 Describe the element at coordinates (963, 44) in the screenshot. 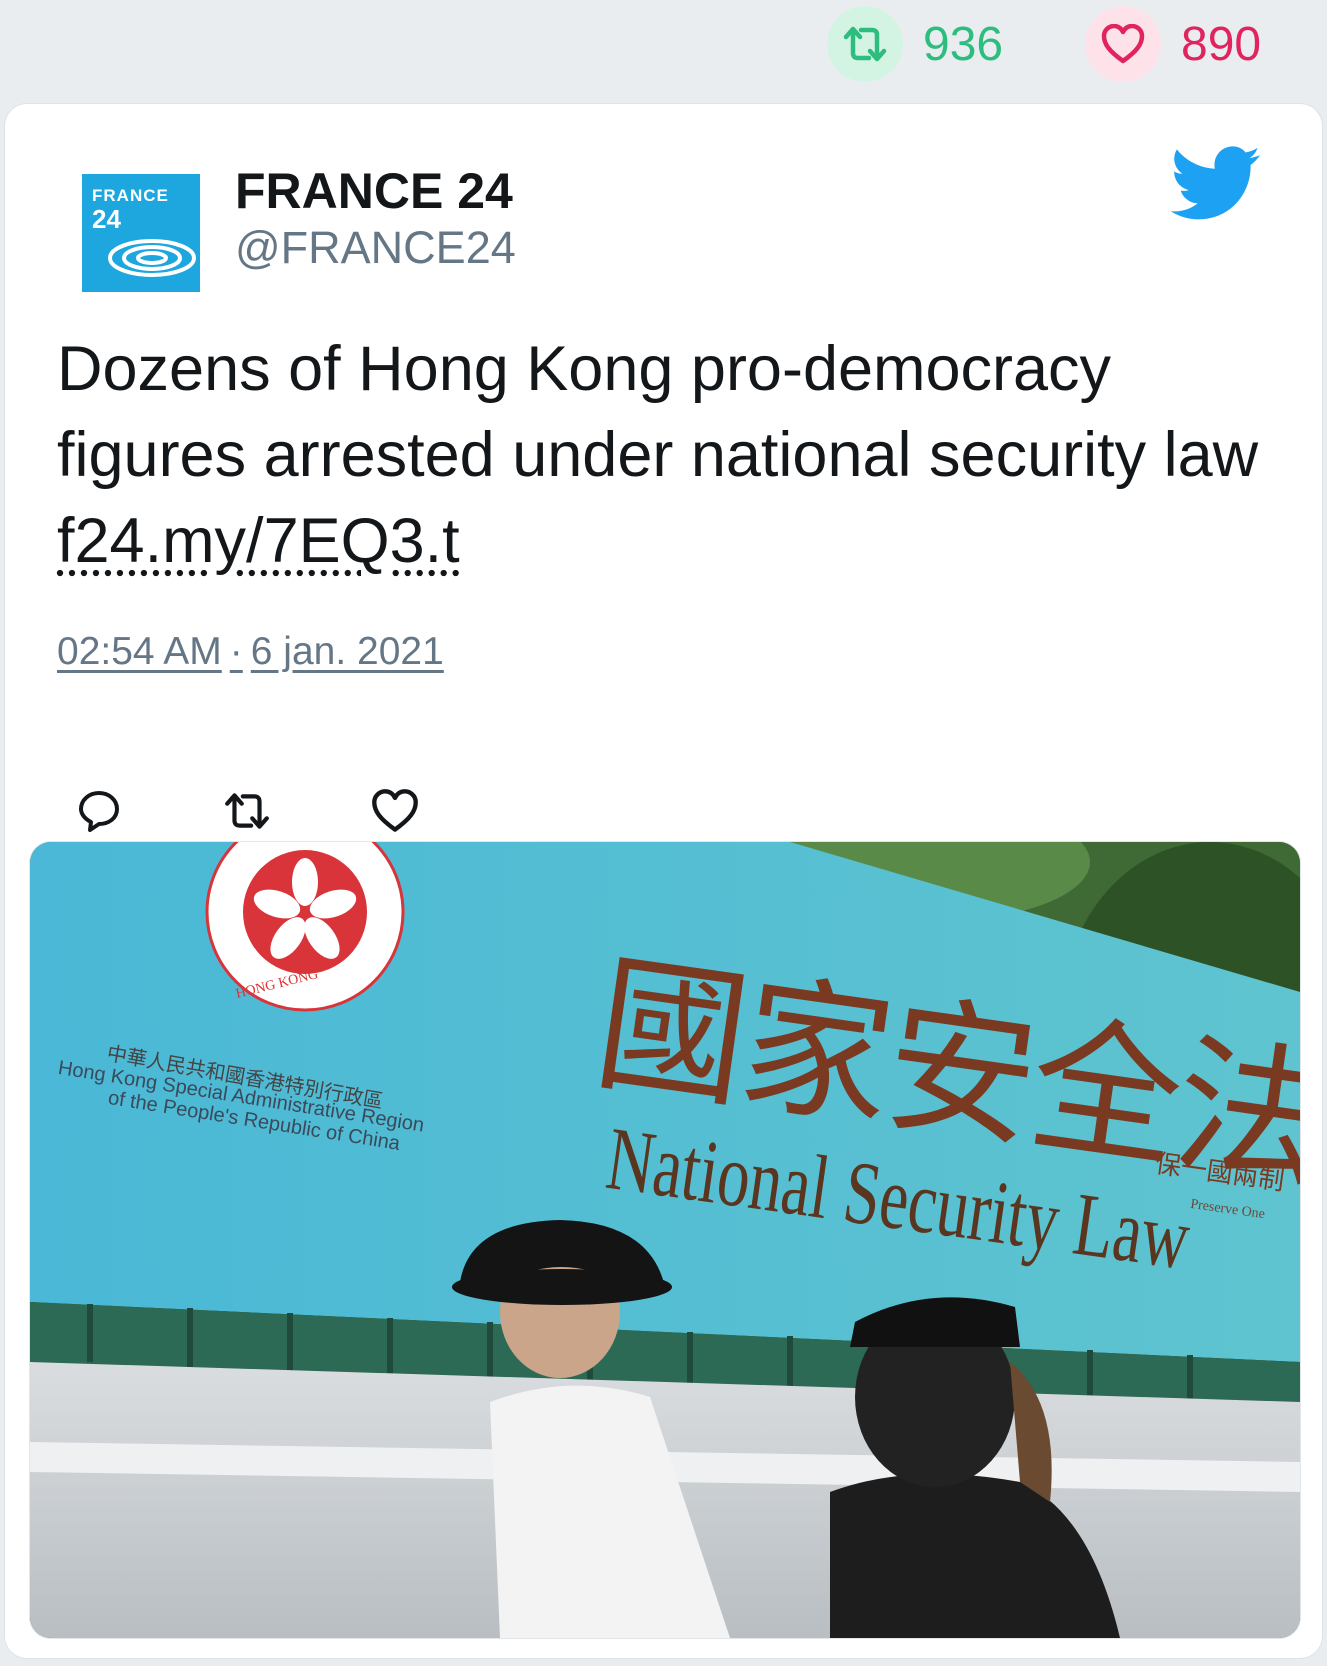

I see `retweet-count: 936` at that location.